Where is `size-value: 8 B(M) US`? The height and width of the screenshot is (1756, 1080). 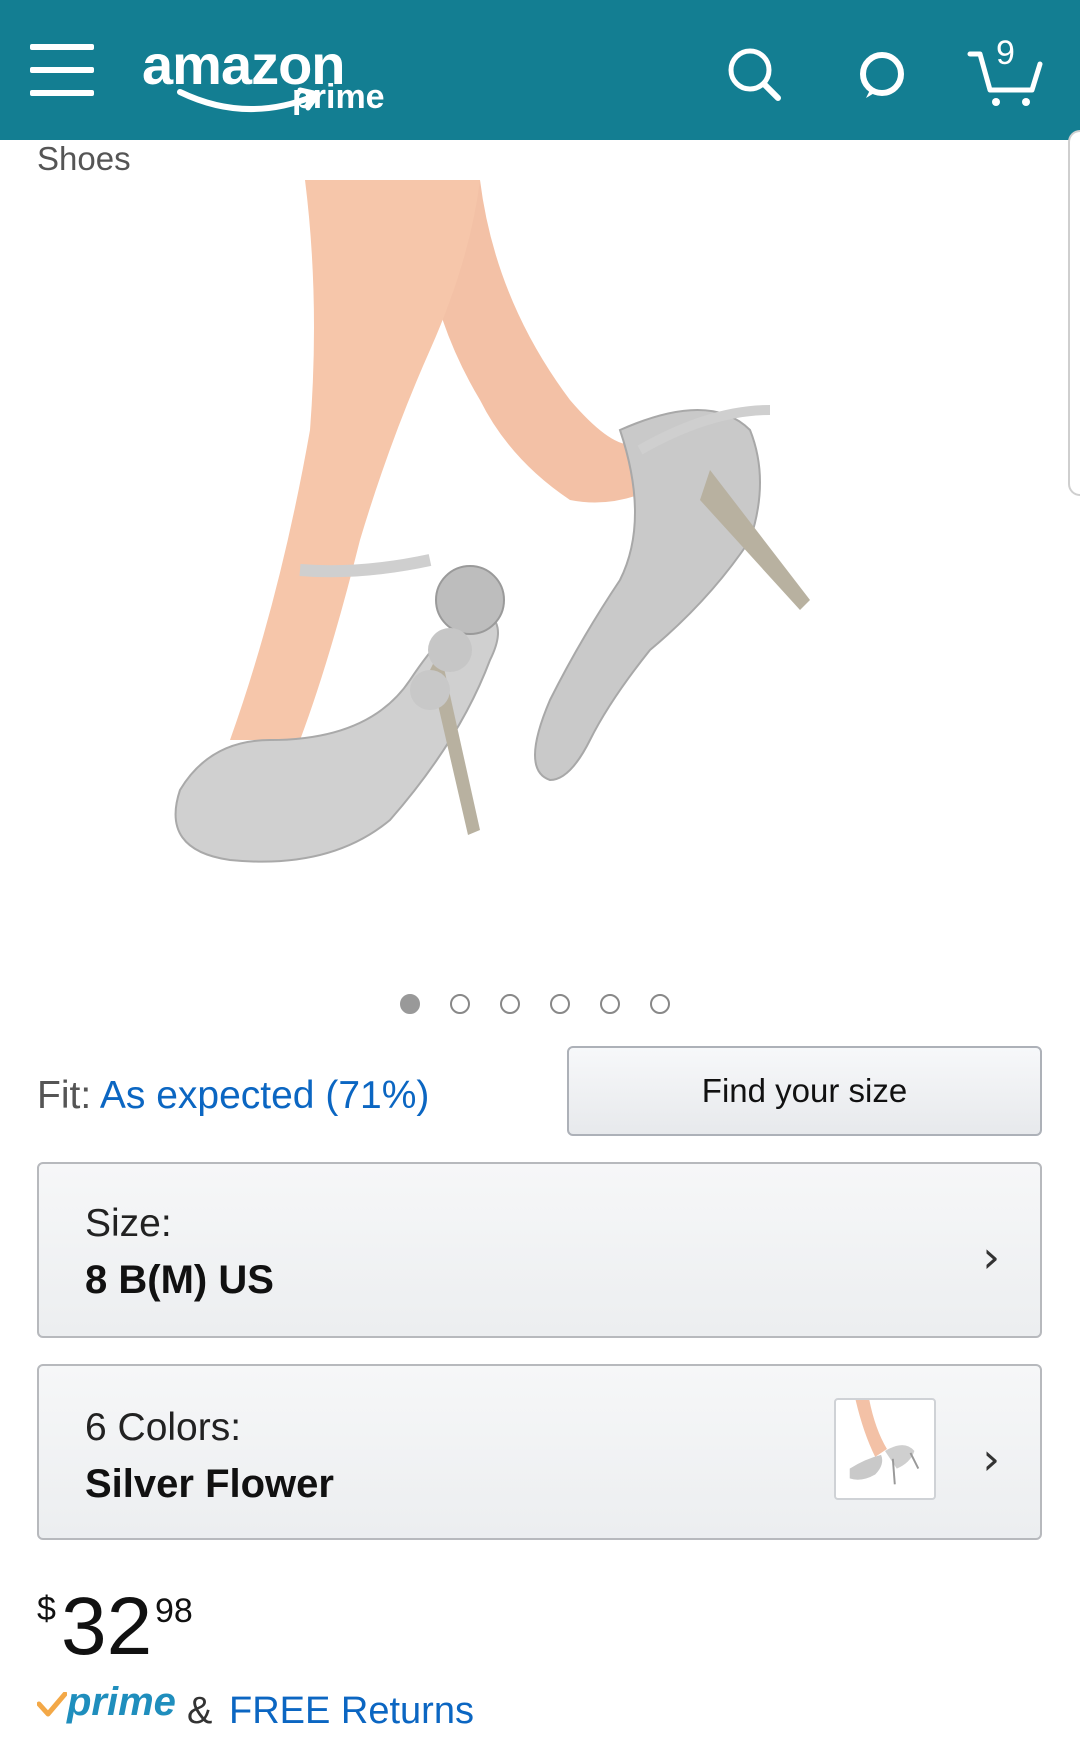
size-value: 8 B(M) US is located at coordinates (179, 1280).